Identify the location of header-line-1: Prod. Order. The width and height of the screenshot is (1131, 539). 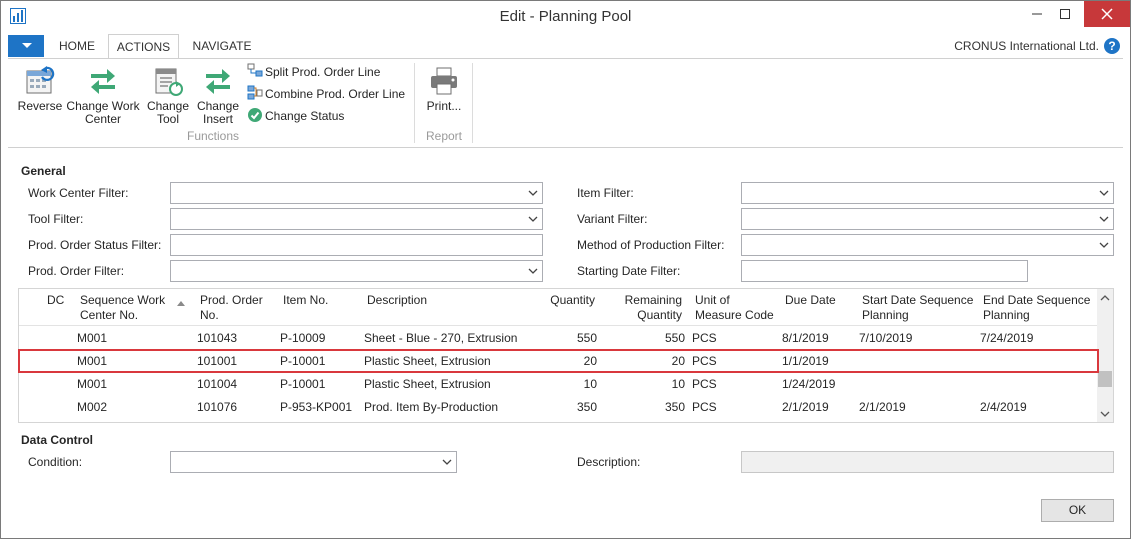
(231, 300).